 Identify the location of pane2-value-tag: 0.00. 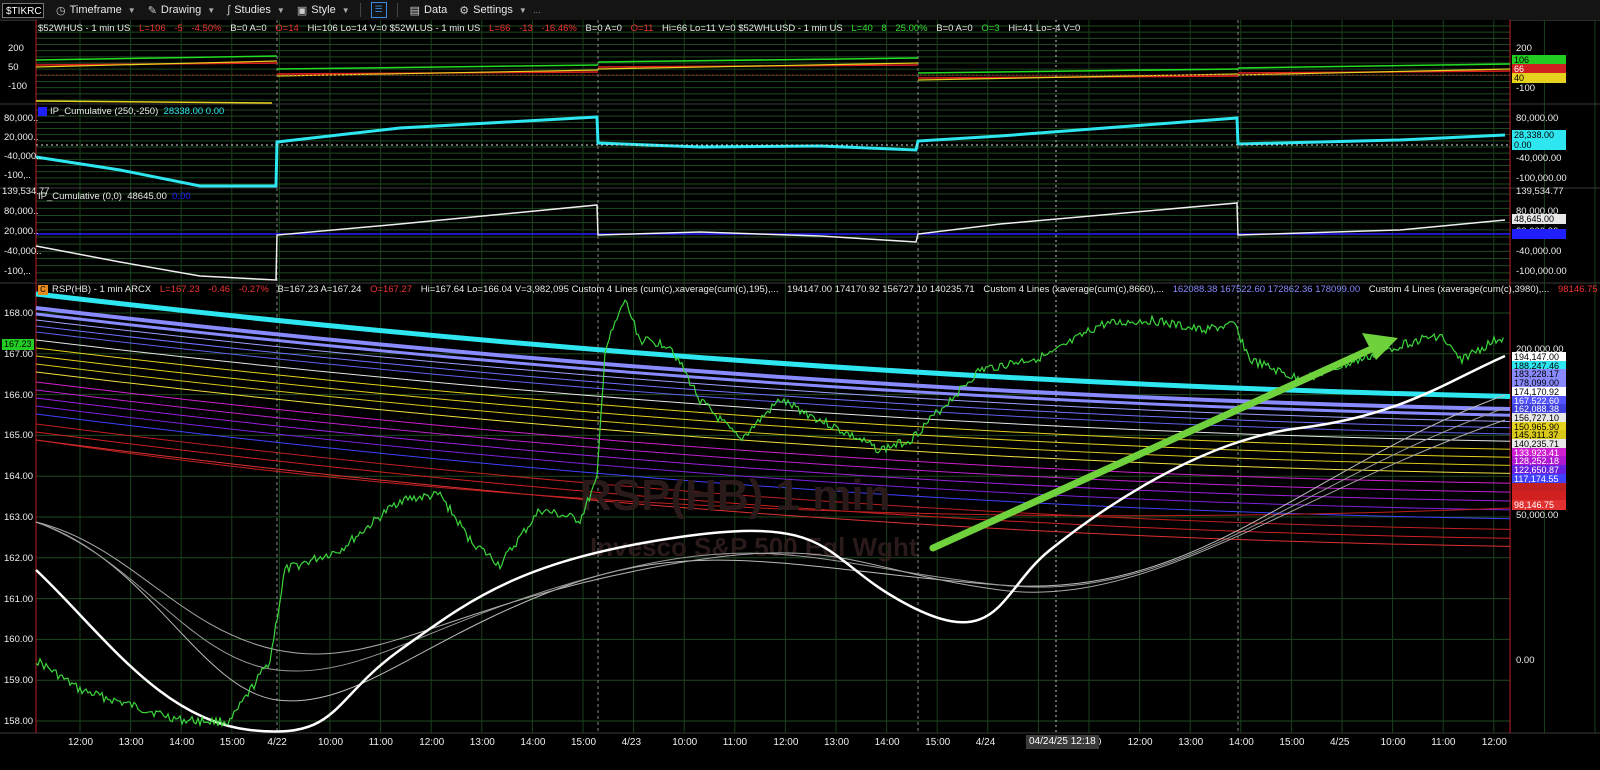
(1539, 145).